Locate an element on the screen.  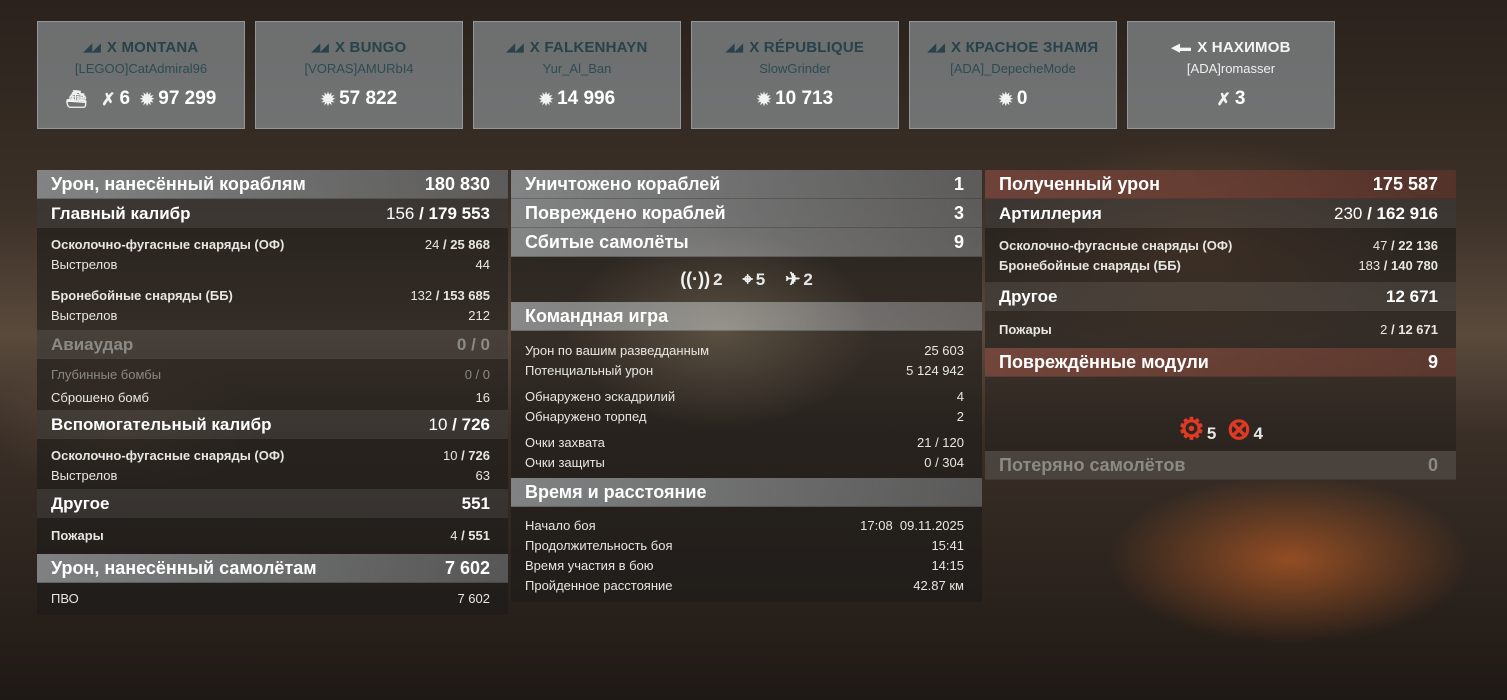
artillery-row: Артиллерия 230 / 162 916 is located at coordinates (1220, 213).